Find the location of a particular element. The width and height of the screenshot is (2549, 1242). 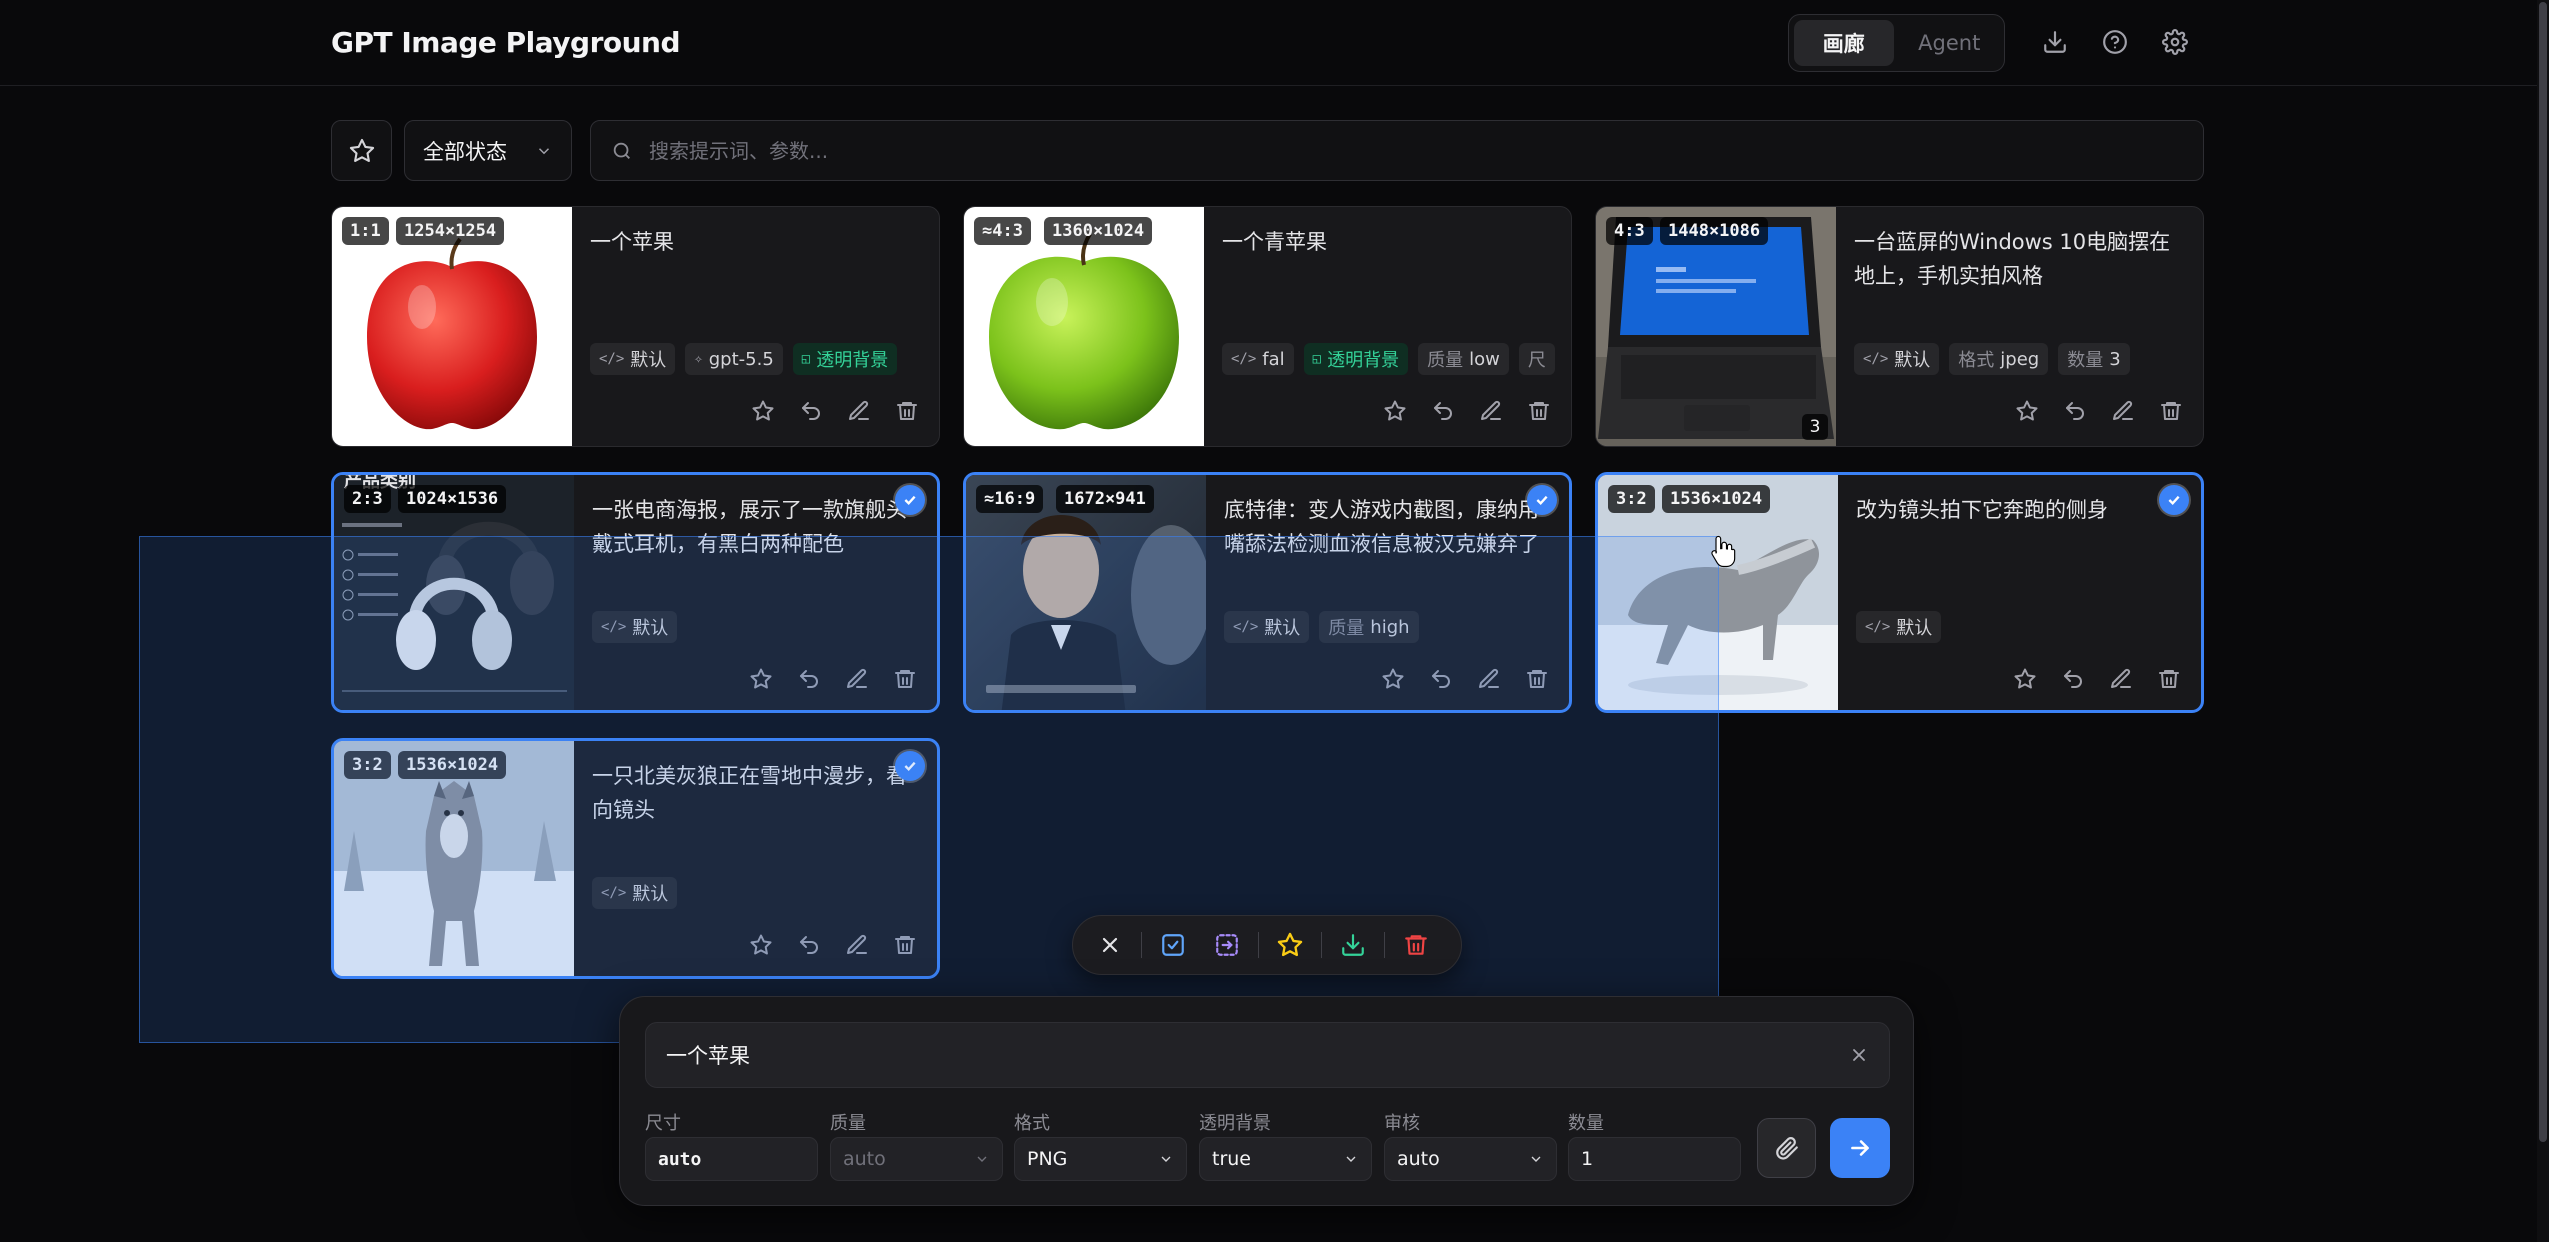

aspect-ratio-badge: 4:3 is located at coordinates (1629, 231).